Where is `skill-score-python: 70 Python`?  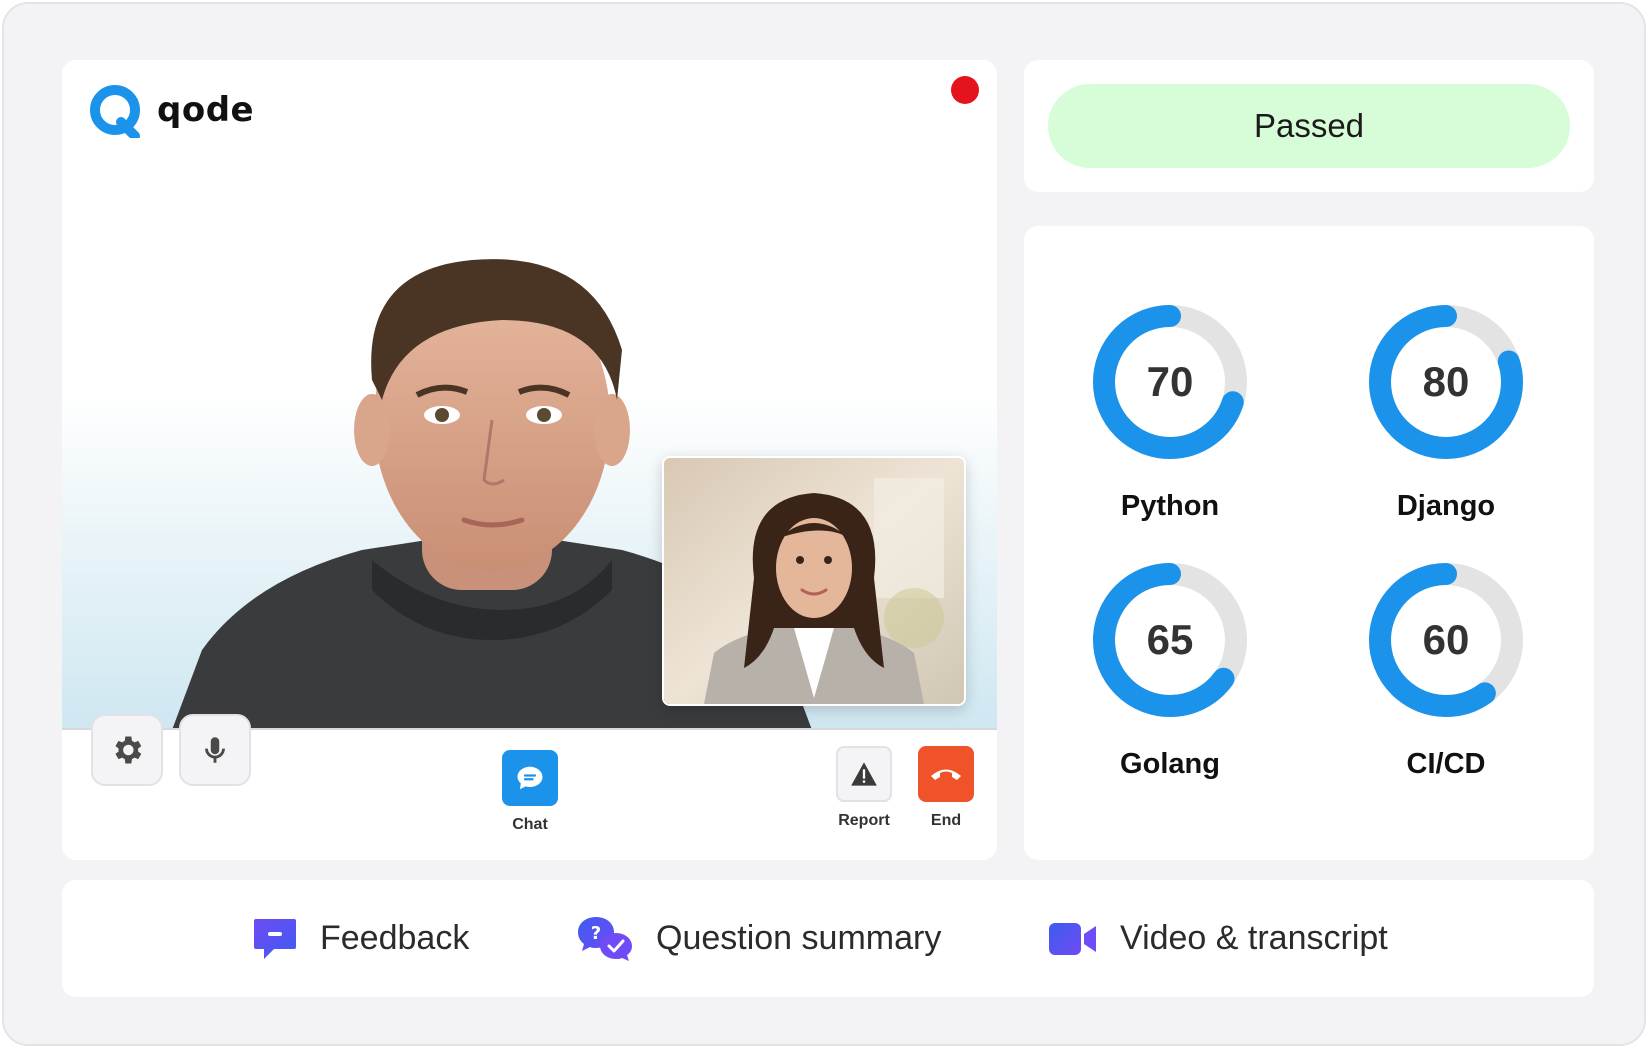 skill-score-python: 70 Python is located at coordinates (1170, 411).